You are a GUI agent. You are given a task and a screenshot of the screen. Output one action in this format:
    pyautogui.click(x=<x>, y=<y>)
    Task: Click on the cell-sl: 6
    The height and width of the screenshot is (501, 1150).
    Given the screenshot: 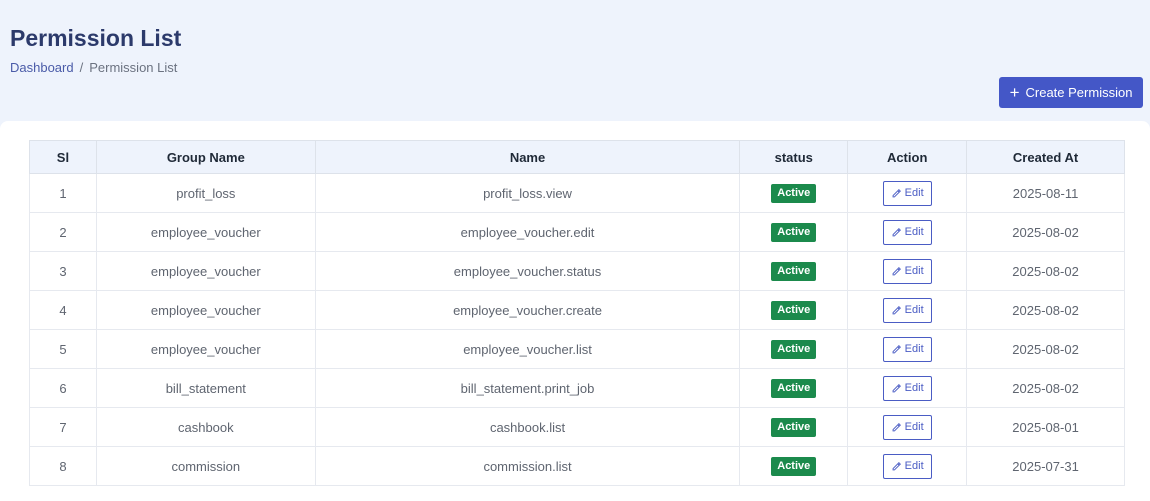 What is the action you would take?
    pyautogui.click(x=63, y=388)
    